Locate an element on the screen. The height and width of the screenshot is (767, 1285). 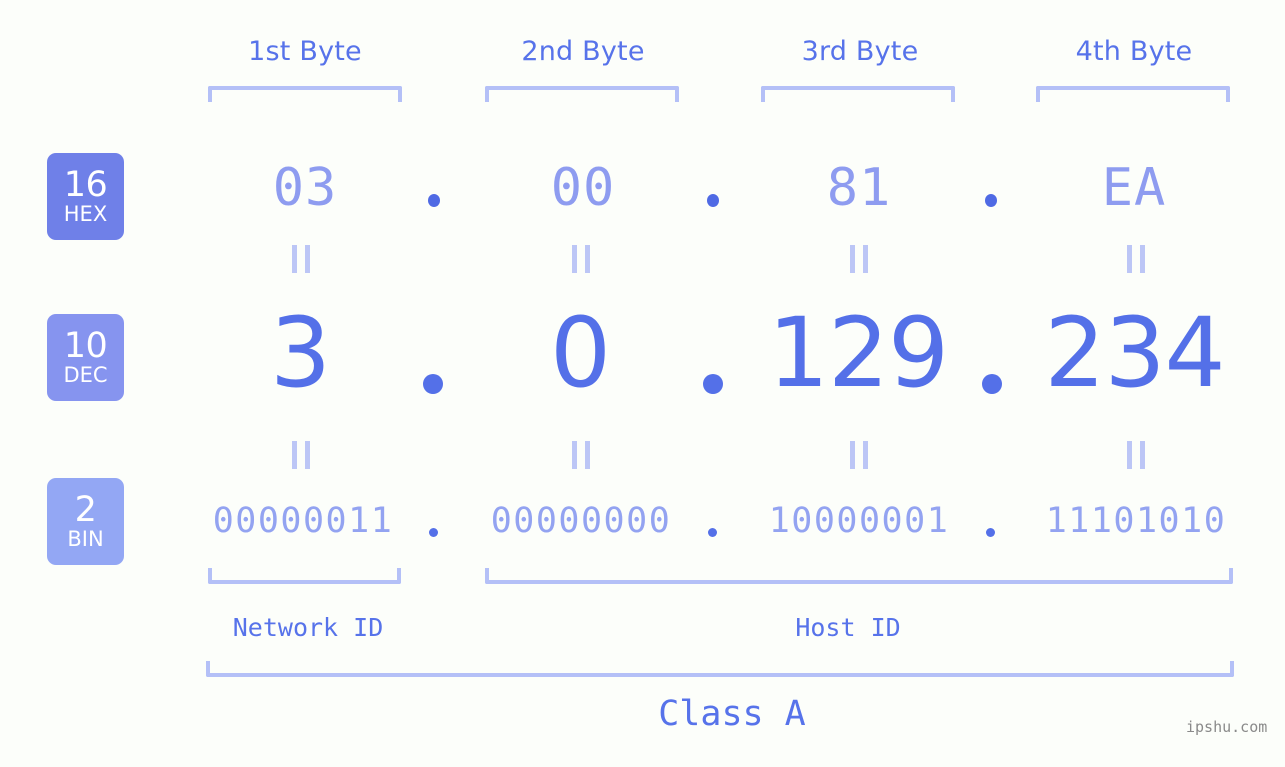
bin-byte-2: 00000000 is located at coordinates (581, 521).